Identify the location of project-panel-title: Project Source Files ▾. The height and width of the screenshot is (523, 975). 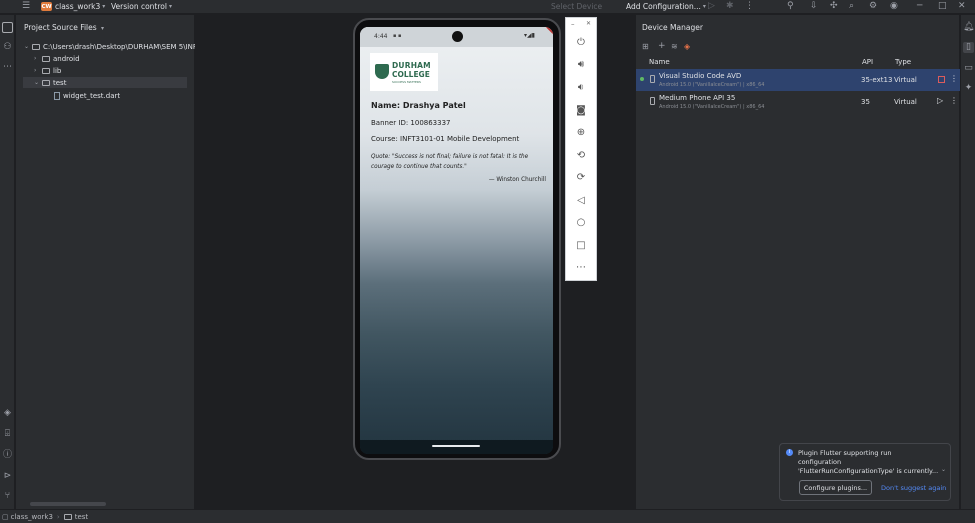
(64, 27).